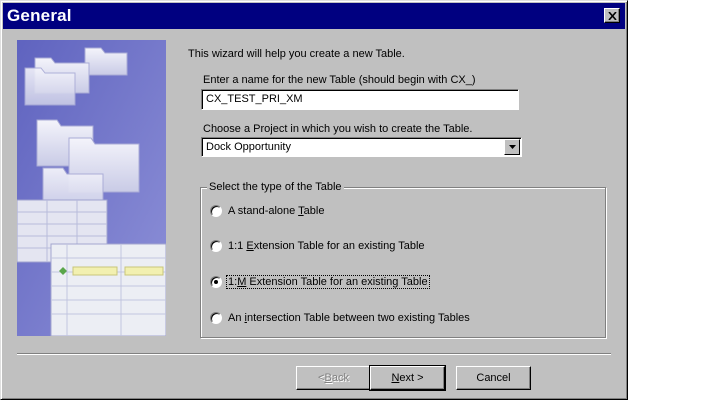 This screenshot has width=720, height=403. What do you see at coordinates (314, 16) in the screenshot?
I see `title-bar: General` at bounding box center [314, 16].